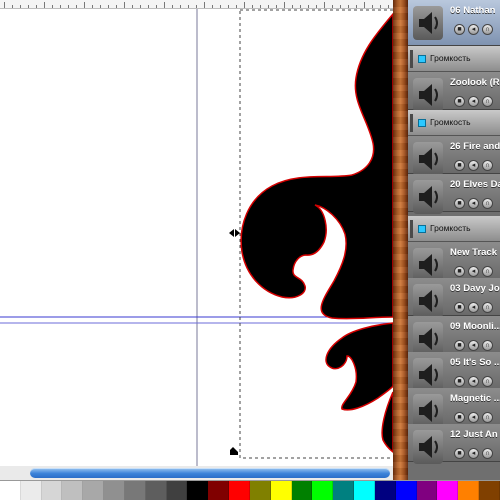  Describe the element at coordinates (454, 23) in the screenshot. I see `track-player: 06 Nathan ■ ◂ ∩` at that location.